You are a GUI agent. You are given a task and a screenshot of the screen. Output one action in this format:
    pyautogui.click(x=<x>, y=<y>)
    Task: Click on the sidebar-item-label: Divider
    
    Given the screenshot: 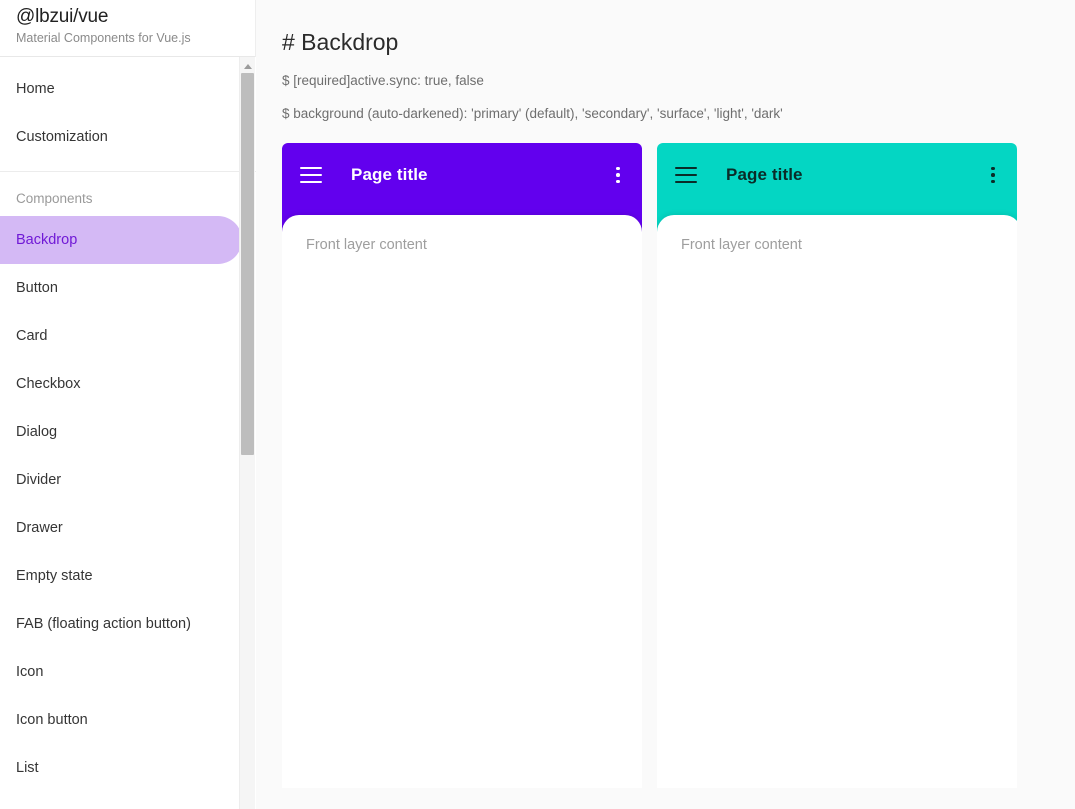 What is the action you would take?
    pyautogui.click(x=39, y=480)
    